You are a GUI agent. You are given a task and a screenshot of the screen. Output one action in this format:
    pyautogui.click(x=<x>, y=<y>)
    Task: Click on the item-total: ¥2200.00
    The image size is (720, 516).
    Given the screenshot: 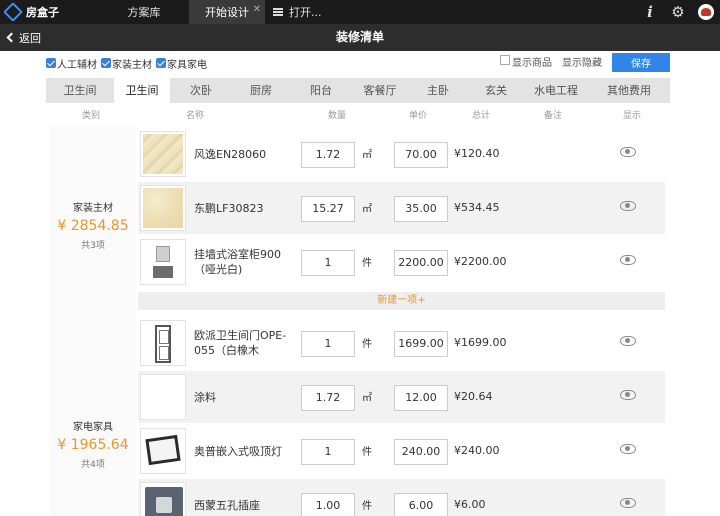 What is the action you would take?
    pyautogui.click(x=480, y=261)
    